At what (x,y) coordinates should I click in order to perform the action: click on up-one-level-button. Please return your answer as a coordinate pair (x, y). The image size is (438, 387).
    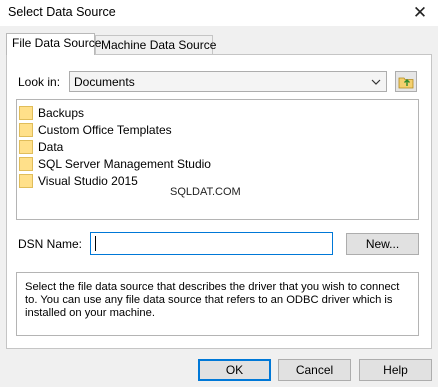
    Looking at the image, I should click on (406, 81).